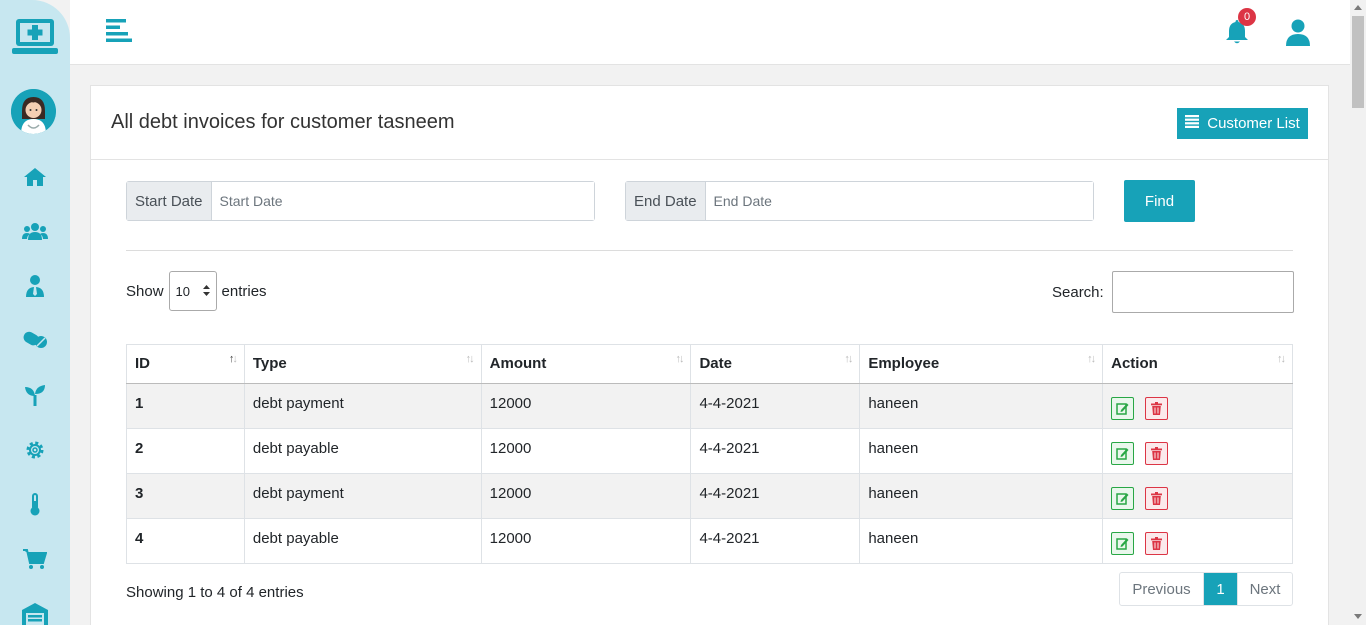  What do you see at coordinates (169, 201) in the screenshot?
I see `start-date-label: Start Date` at bounding box center [169, 201].